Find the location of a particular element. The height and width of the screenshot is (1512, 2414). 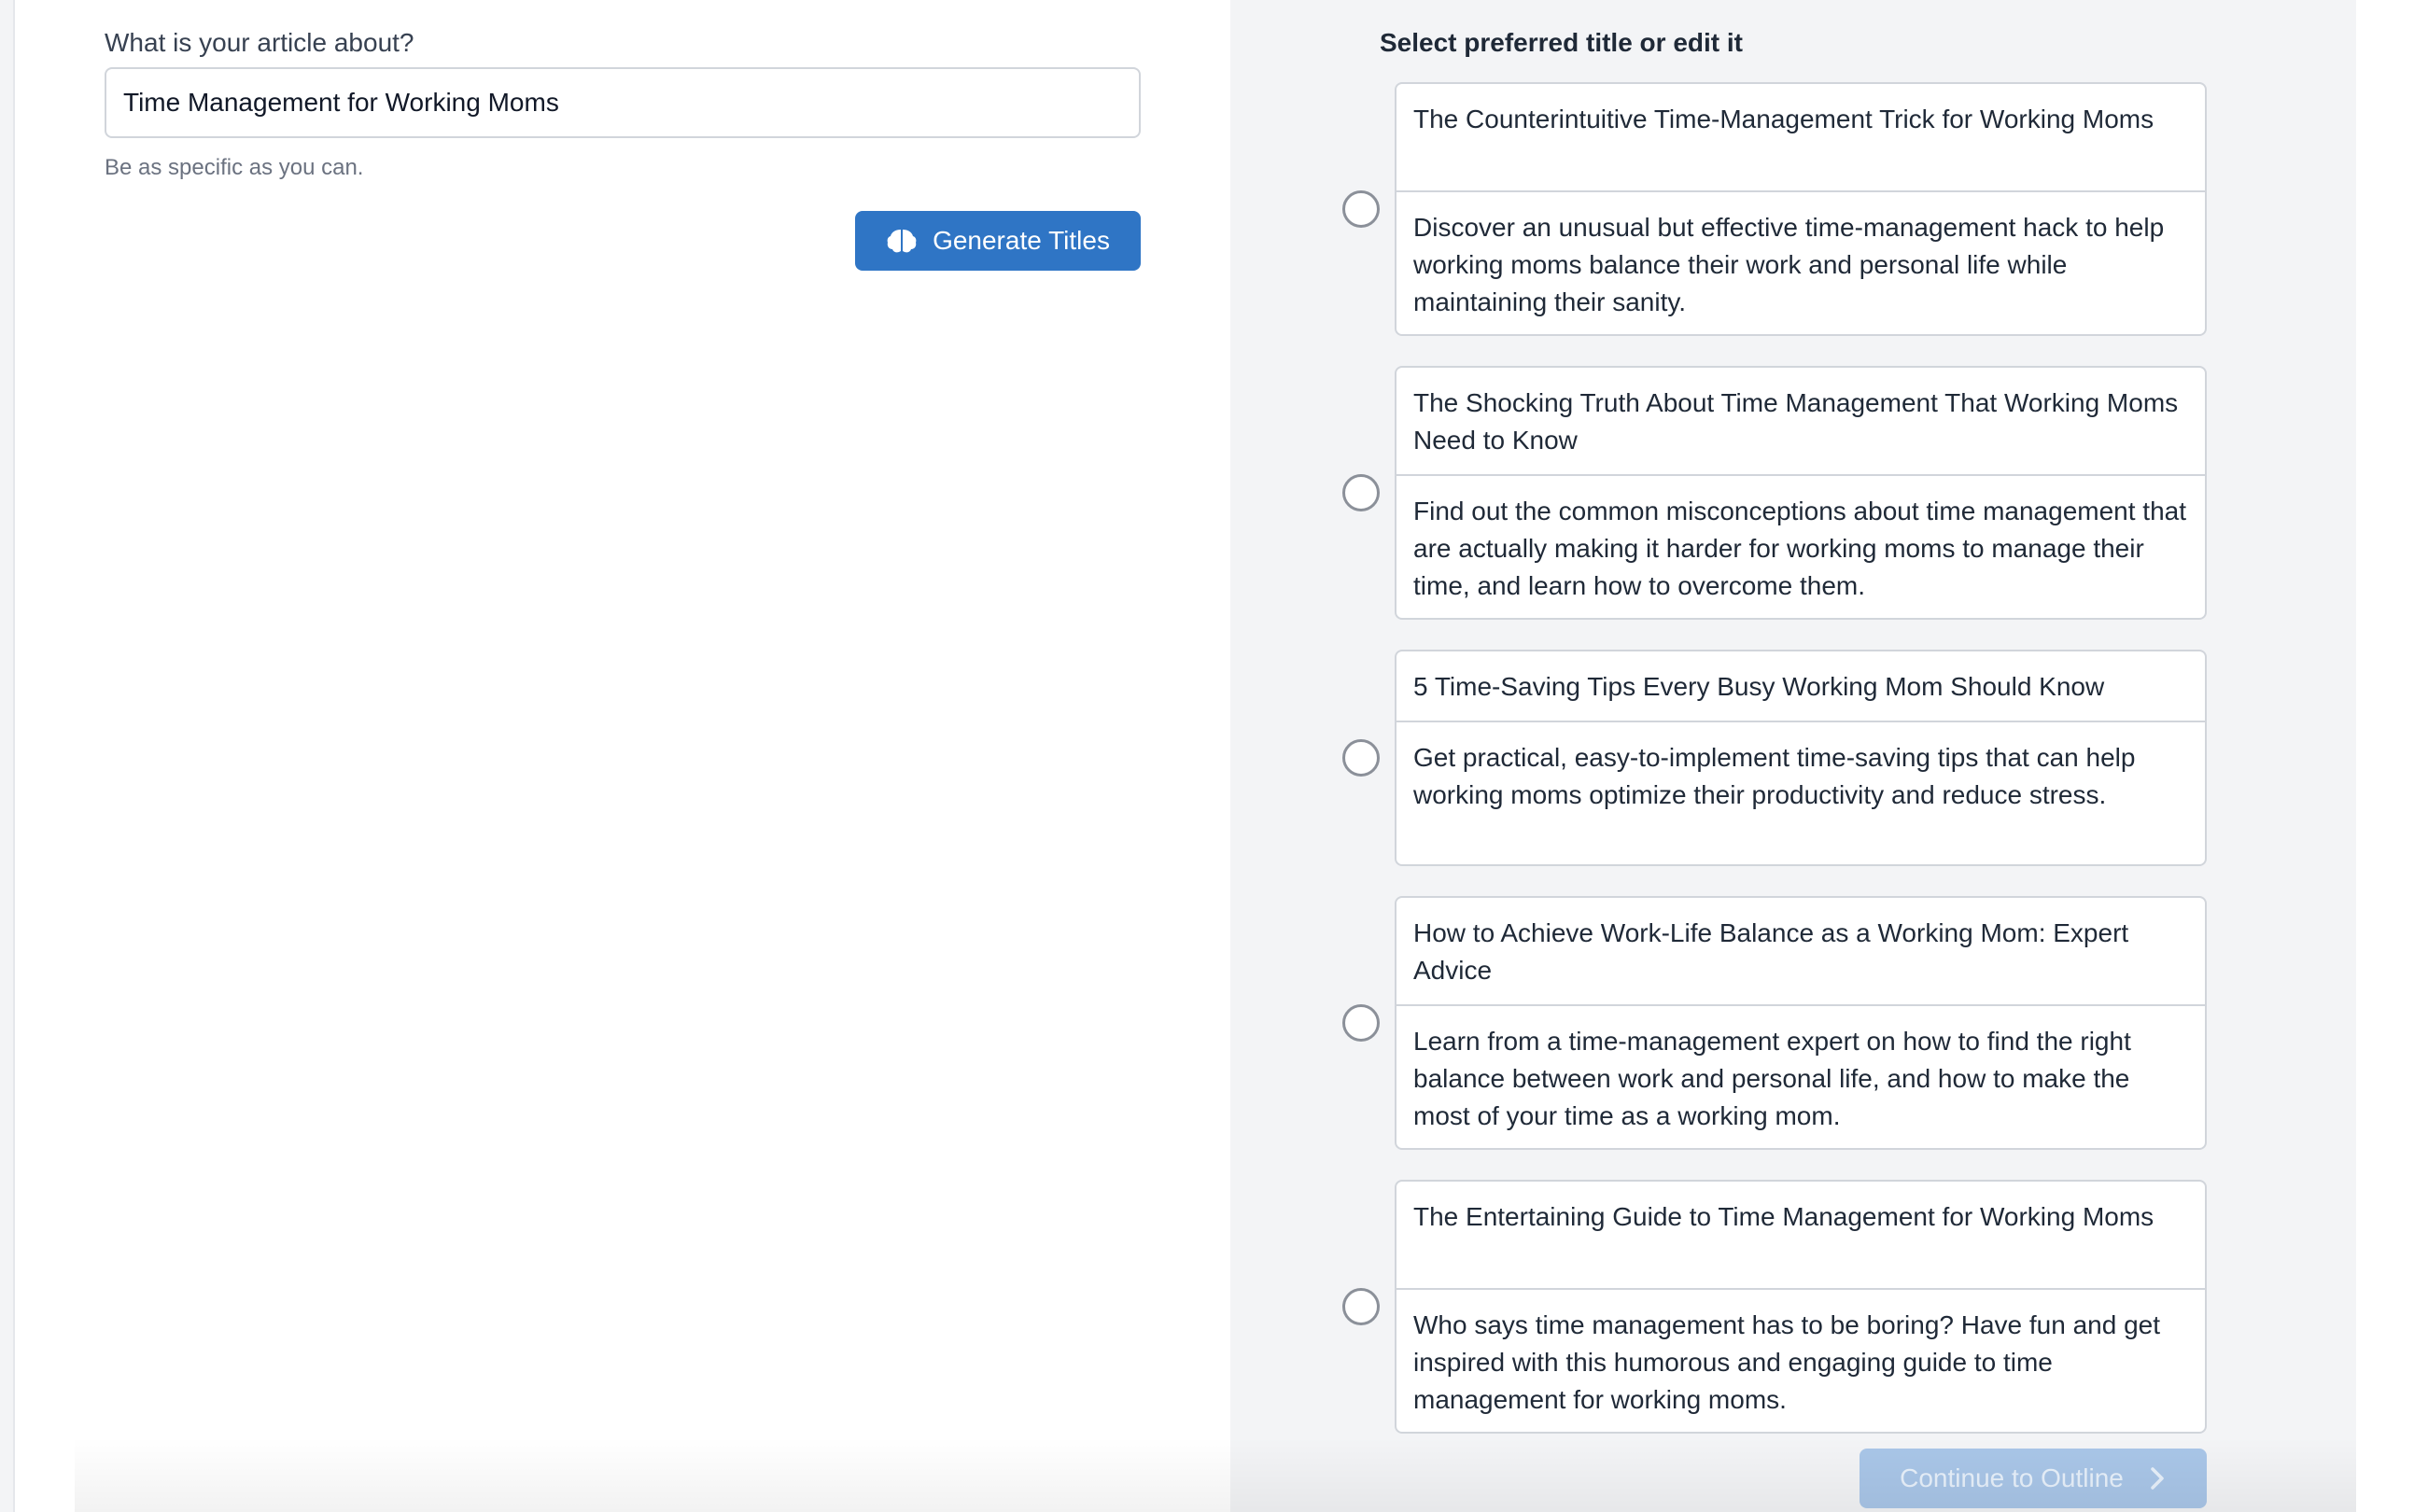

topic-hint: Be as specific as you can. is located at coordinates (235, 167).